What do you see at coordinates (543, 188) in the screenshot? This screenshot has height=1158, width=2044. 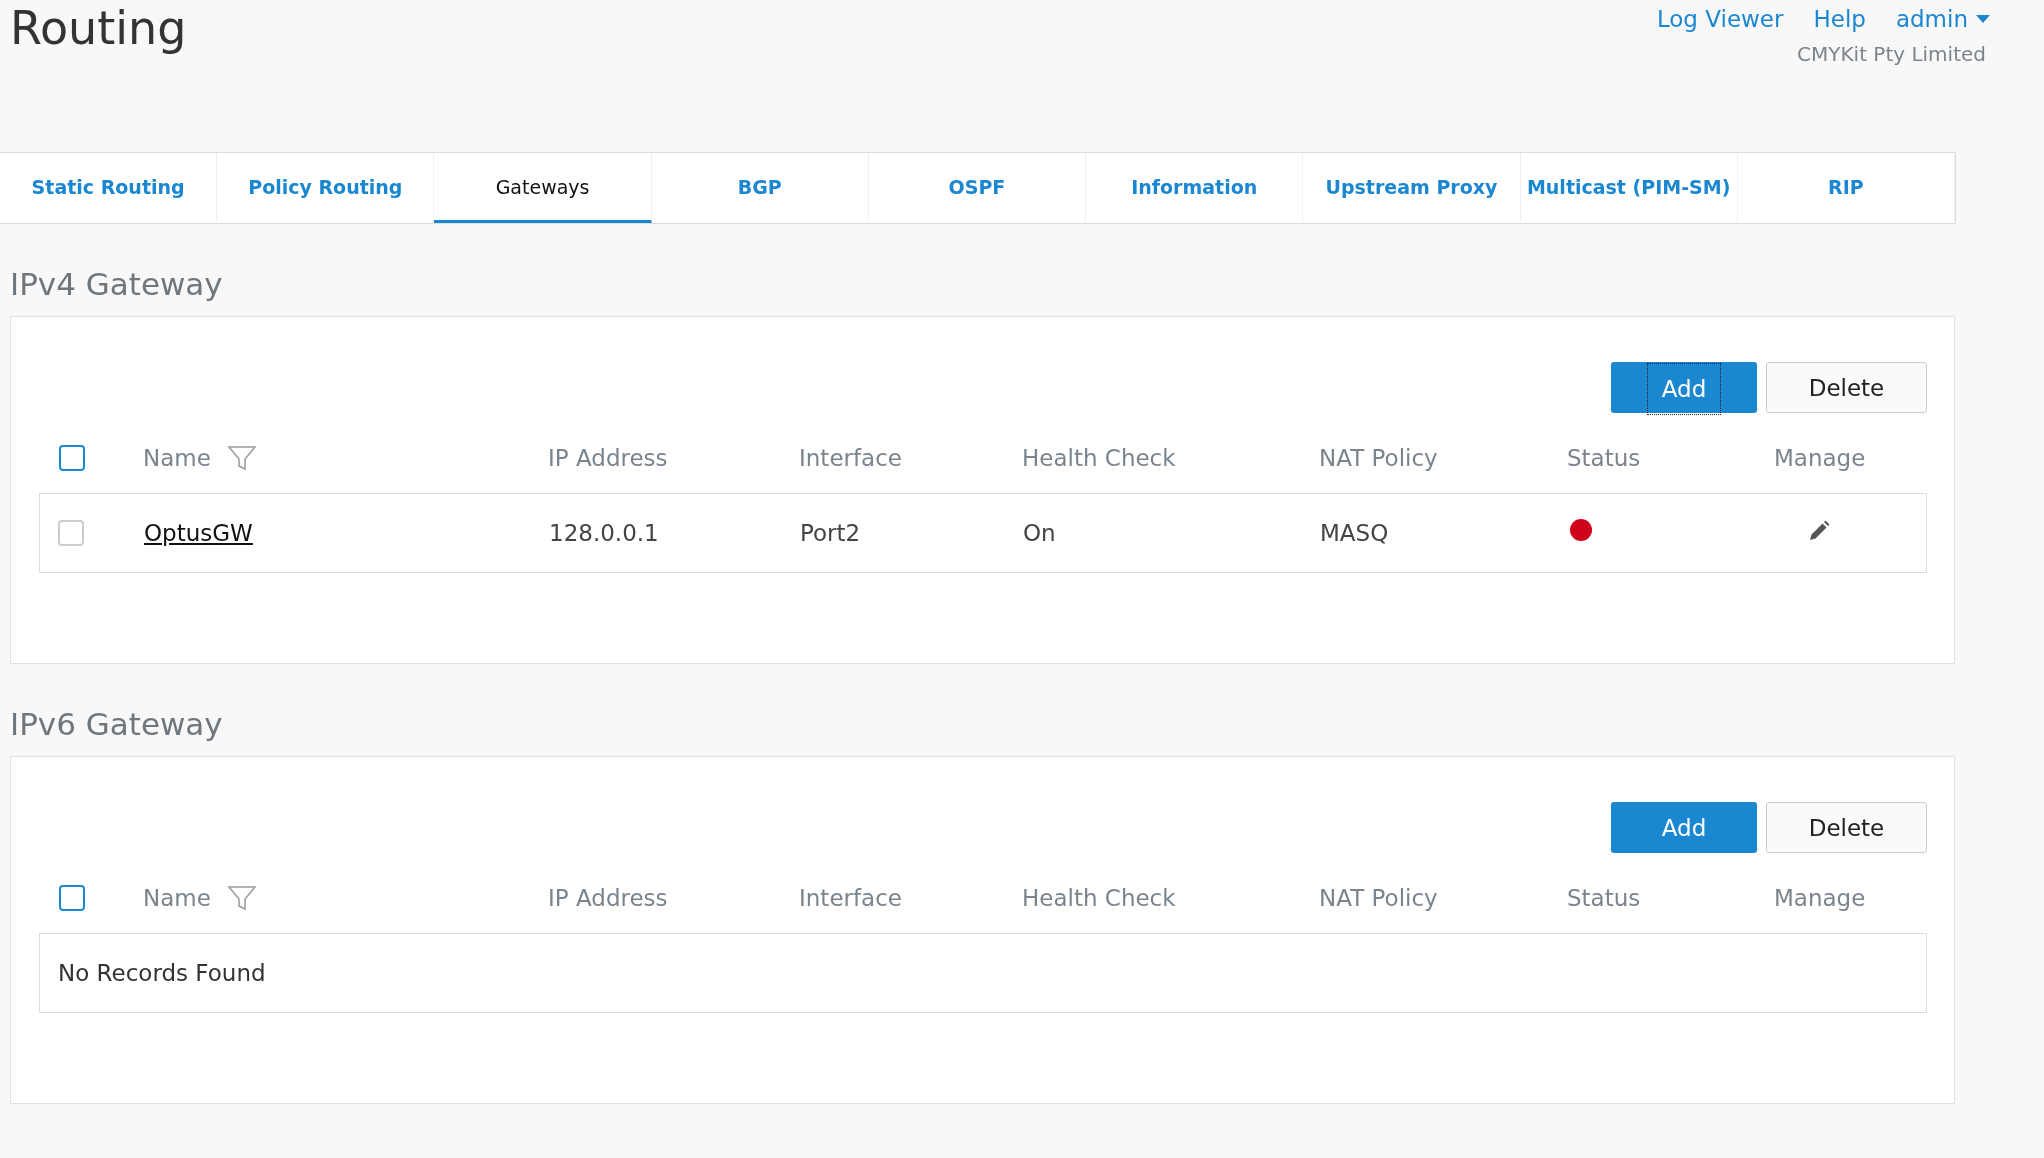 I see `tab: Gateways` at bounding box center [543, 188].